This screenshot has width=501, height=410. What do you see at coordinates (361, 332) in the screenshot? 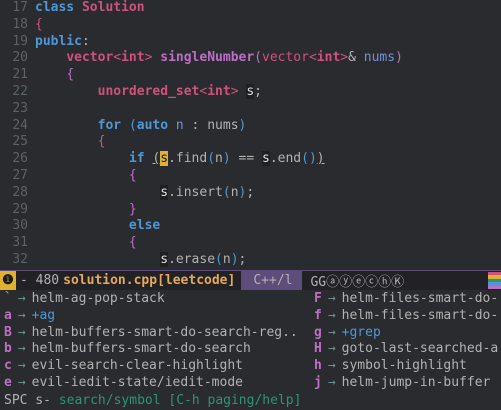
I see `which-key-command: +grep` at bounding box center [361, 332].